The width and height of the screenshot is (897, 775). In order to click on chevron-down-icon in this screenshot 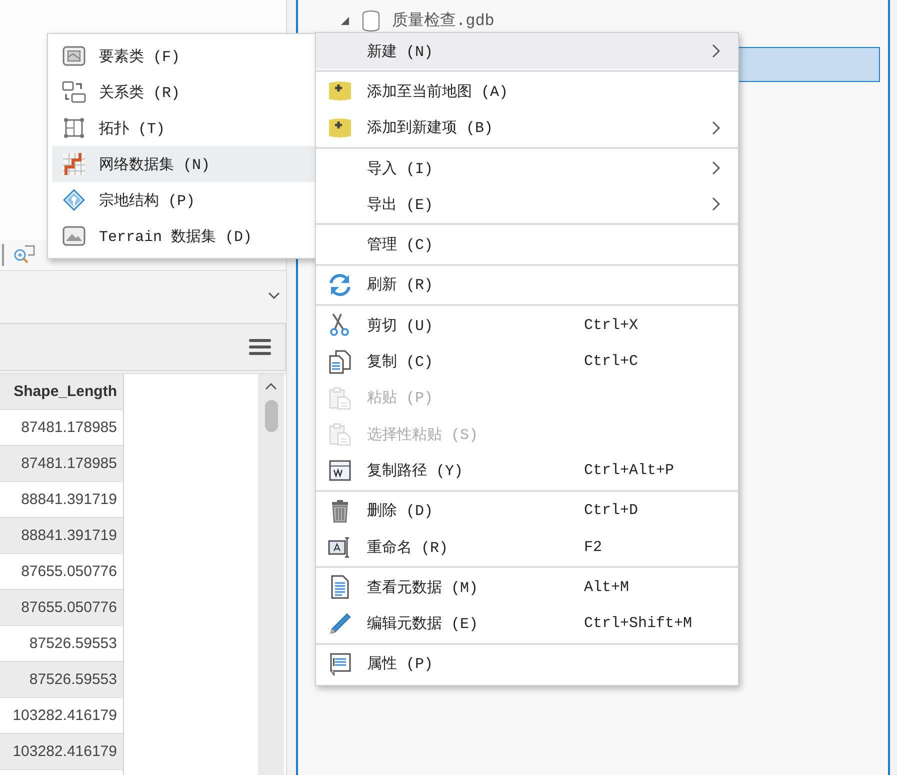, I will do `click(274, 296)`.